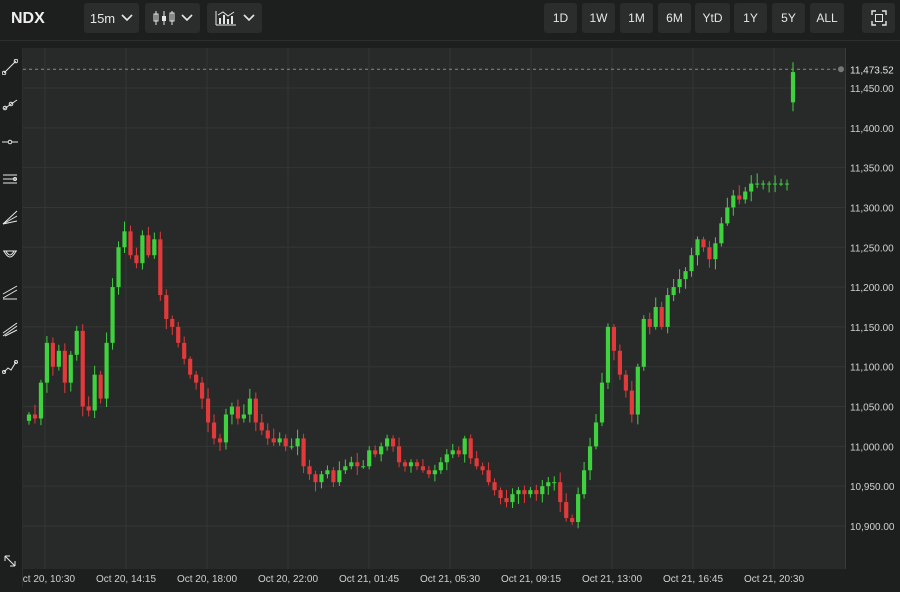 The image size is (900, 592). What do you see at coordinates (10, 367) in the screenshot?
I see `tool-path` at bounding box center [10, 367].